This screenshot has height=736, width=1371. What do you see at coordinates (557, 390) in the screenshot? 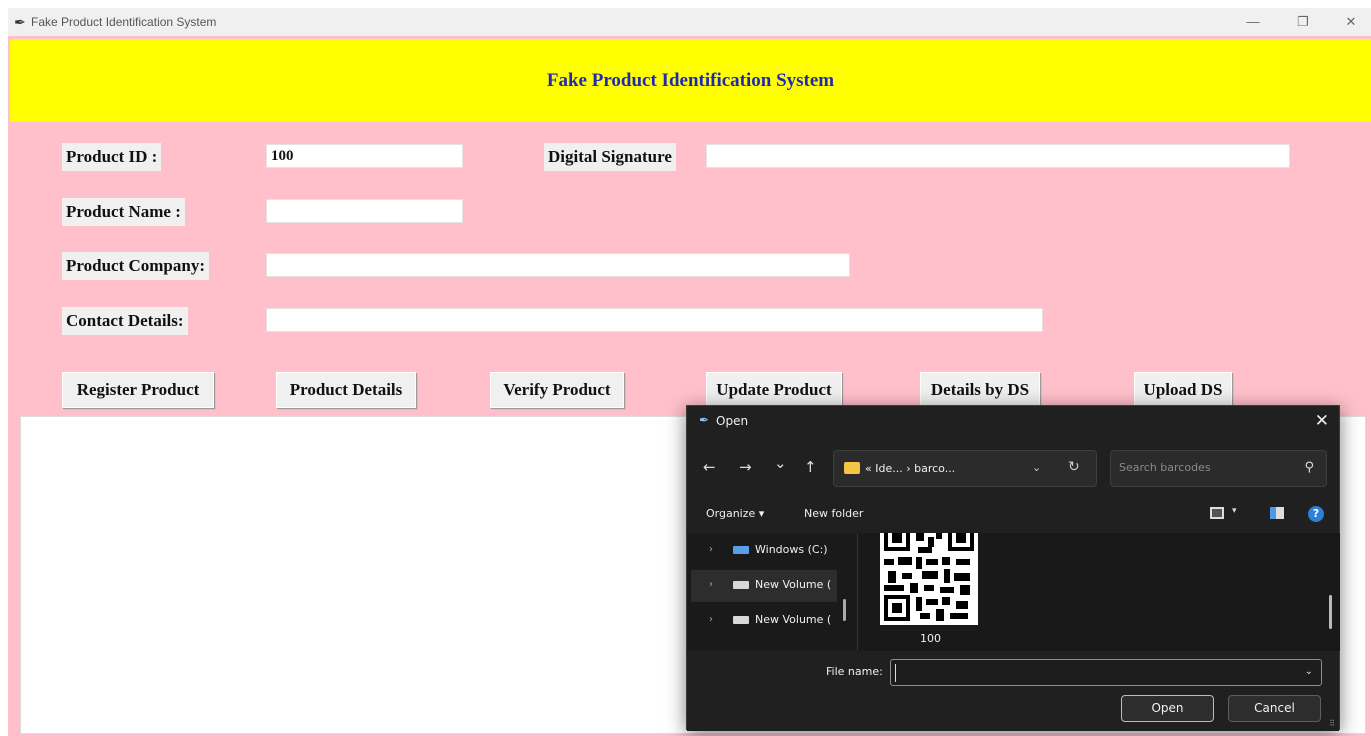
I see `verify-product-button: Verify Product` at bounding box center [557, 390].